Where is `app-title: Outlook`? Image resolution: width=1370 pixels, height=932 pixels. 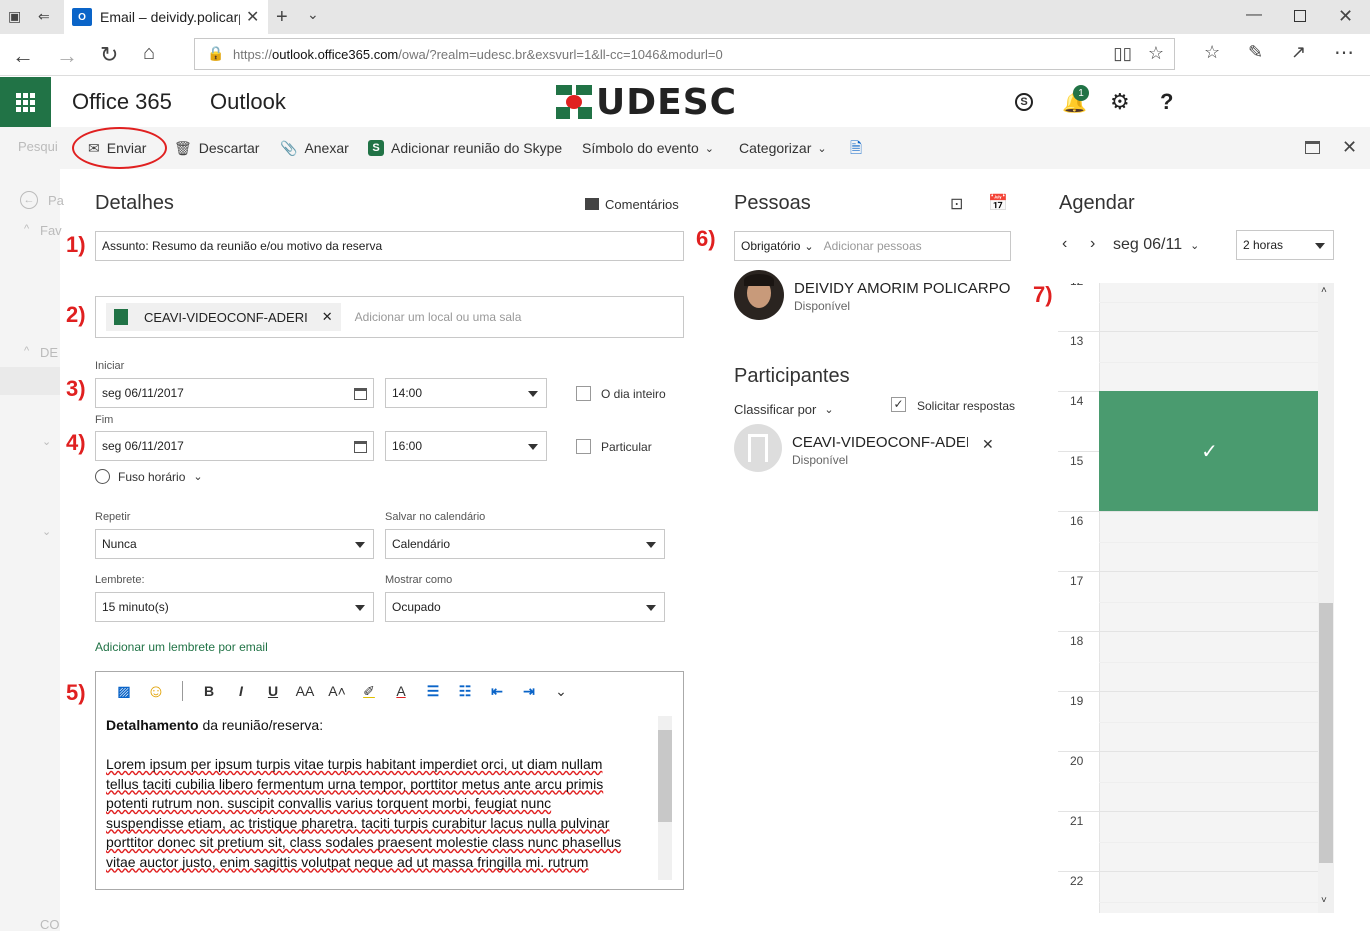 app-title: Outlook is located at coordinates (248, 102).